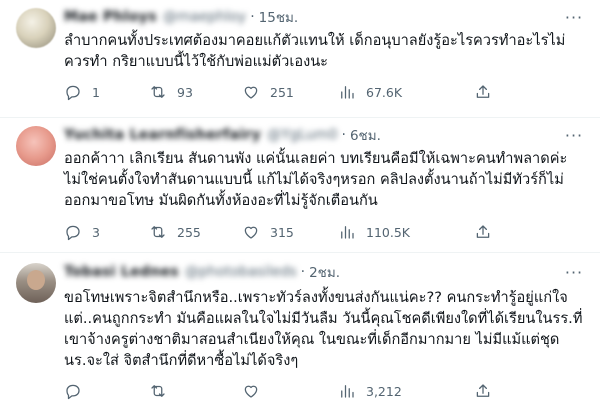 Image resolution: width=600 pixels, height=408 pixels. Describe the element at coordinates (110, 17) in the screenshot. I see `display-name: Mae Phloys` at that location.